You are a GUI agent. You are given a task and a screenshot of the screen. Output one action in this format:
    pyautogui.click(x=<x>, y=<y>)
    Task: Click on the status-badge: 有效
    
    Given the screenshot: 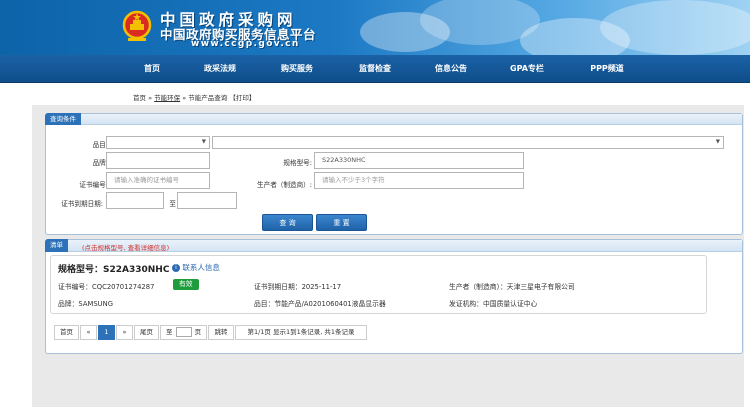 What is the action you would take?
    pyautogui.click(x=186, y=284)
    